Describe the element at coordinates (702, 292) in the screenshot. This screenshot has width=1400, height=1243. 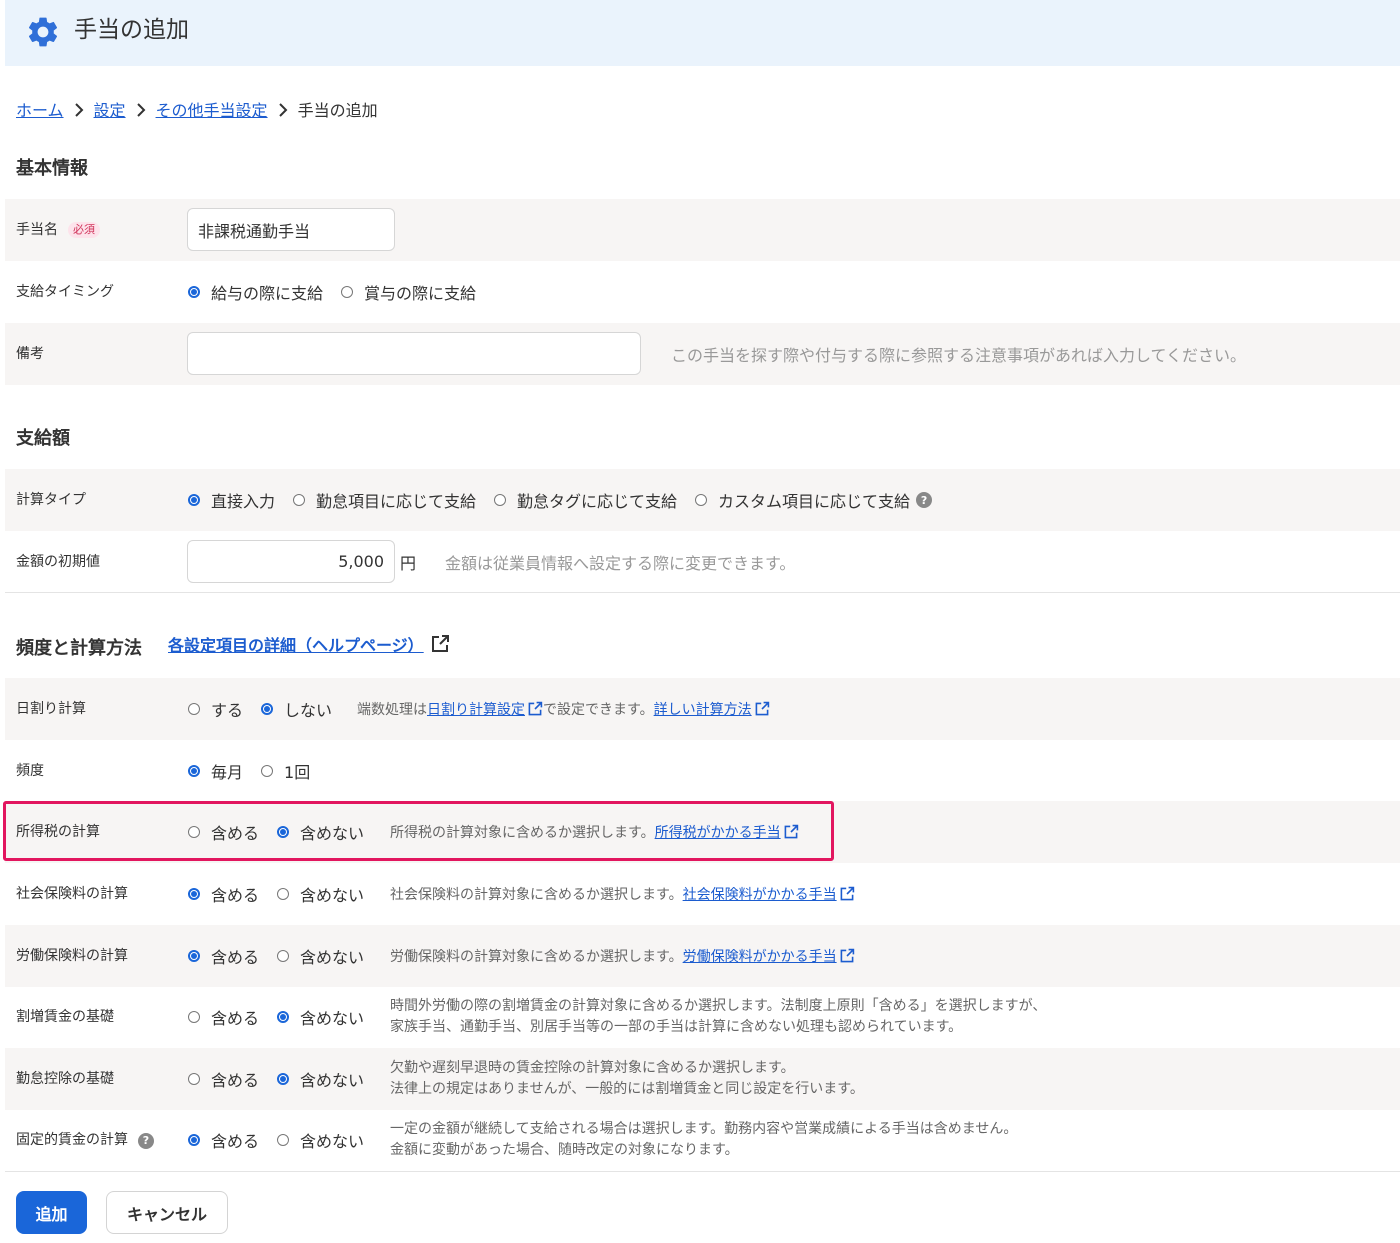
I see `row-payment-timing: 支給タイミング 給与の際に支給 賞与の際に支給` at that location.